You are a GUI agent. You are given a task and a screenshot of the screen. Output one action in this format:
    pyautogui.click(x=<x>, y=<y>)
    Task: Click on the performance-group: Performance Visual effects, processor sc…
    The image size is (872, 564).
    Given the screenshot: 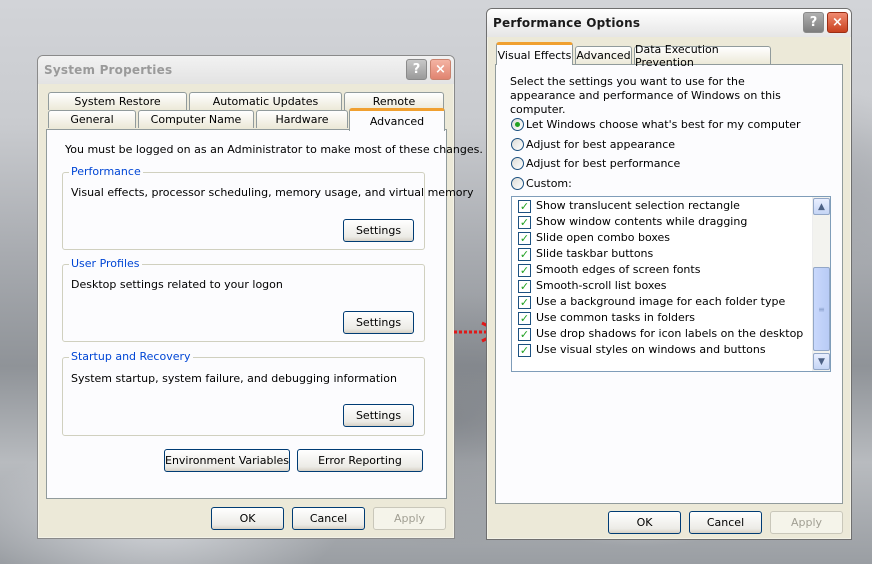 What is the action you would take?
    pyautogui.click(x=268, y=207)
    